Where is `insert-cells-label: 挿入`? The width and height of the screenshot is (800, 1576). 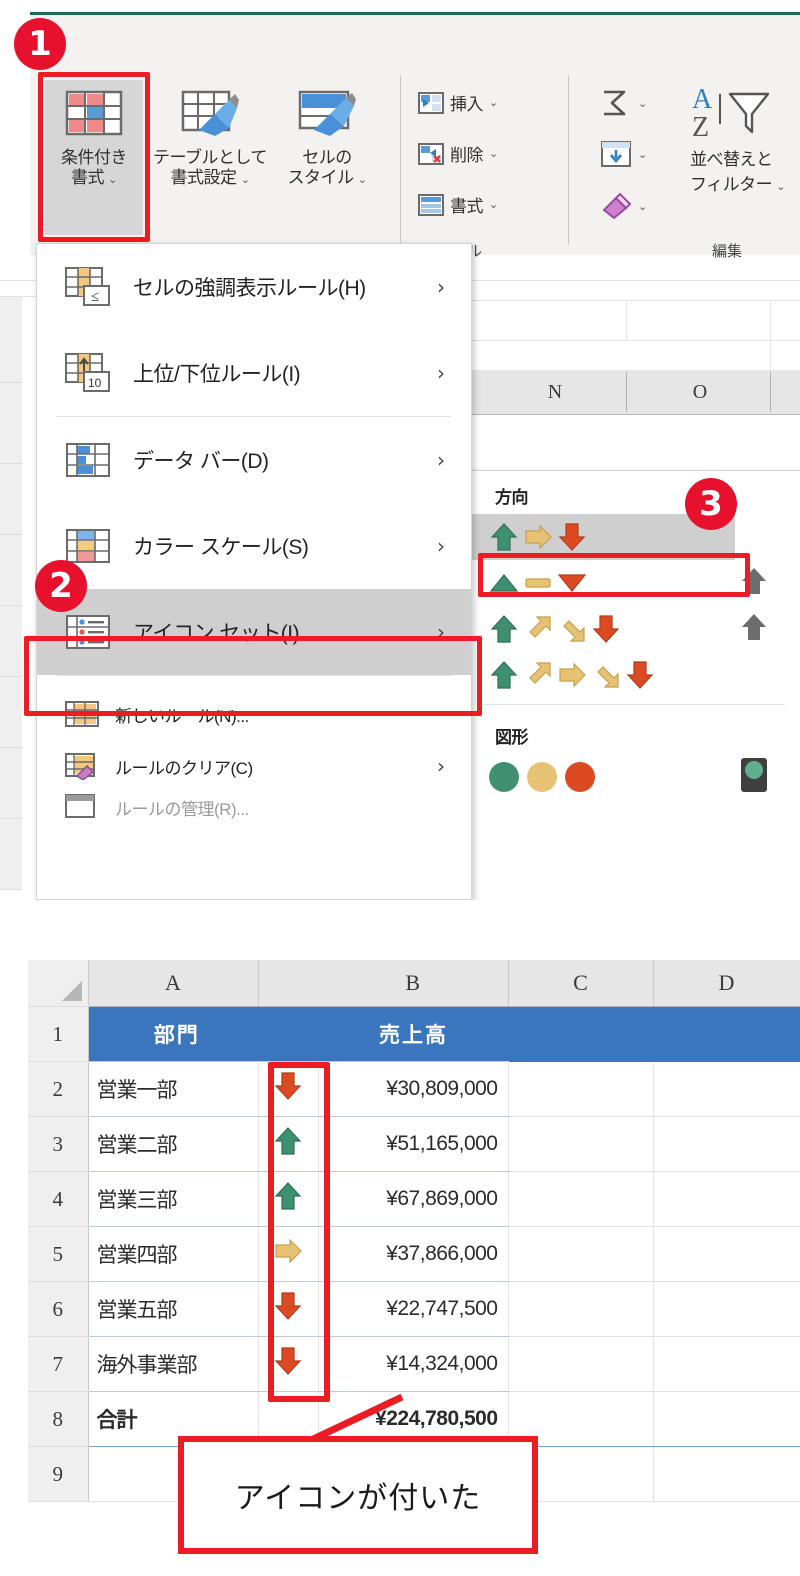
insert-cells-label: 挿入 is located at coordinates (467, 104).